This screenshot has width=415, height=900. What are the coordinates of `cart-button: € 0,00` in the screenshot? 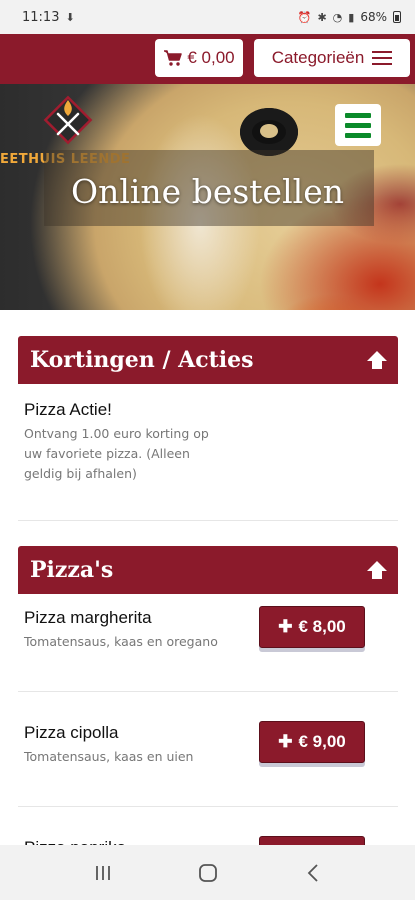 It's located at (199, 58).